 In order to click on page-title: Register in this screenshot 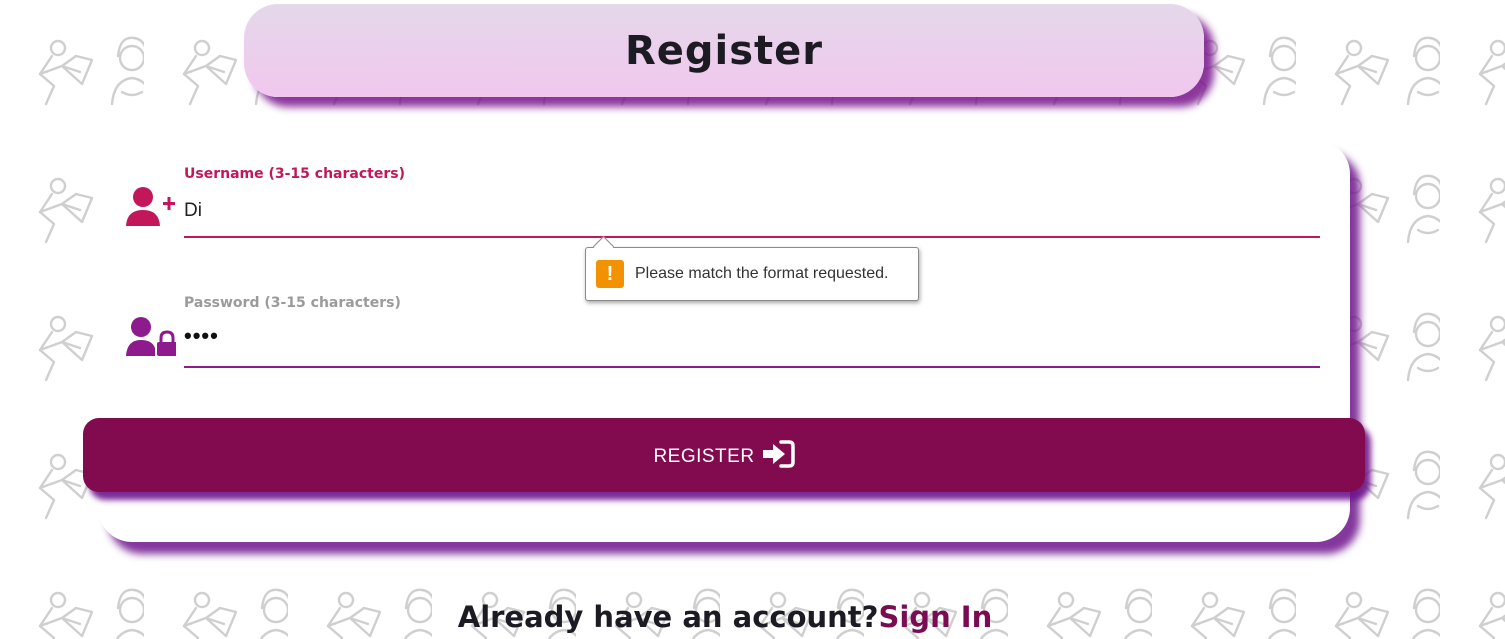, I will do `click(724, 50)`.